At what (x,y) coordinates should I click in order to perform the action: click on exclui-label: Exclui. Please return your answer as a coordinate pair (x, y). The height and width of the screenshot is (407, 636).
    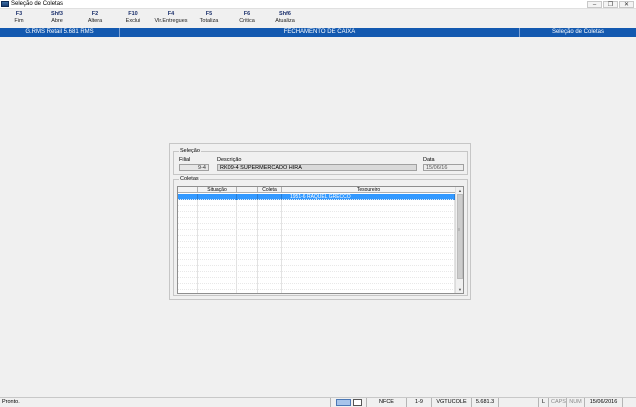
    Looking at the image, I should click on (133, 21).